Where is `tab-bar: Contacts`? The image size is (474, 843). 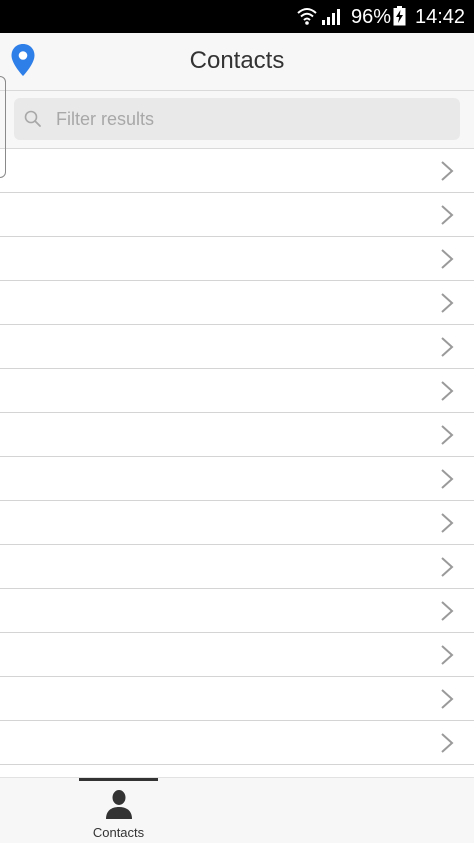 tab-bar: Contacts is located at coordinates (237, 810).